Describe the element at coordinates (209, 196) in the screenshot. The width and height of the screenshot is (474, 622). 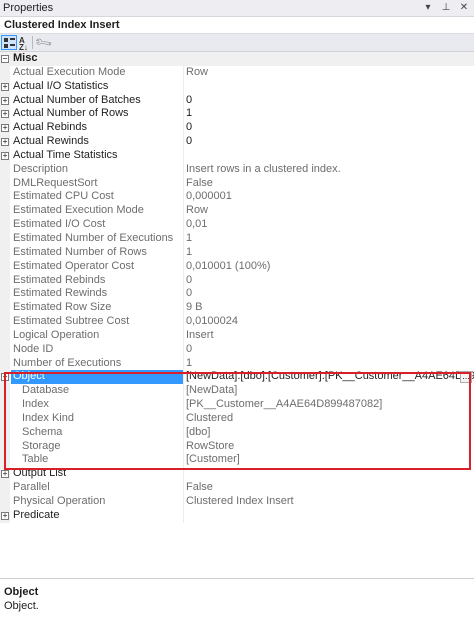
I see `property-value: 0,000001` at that location.